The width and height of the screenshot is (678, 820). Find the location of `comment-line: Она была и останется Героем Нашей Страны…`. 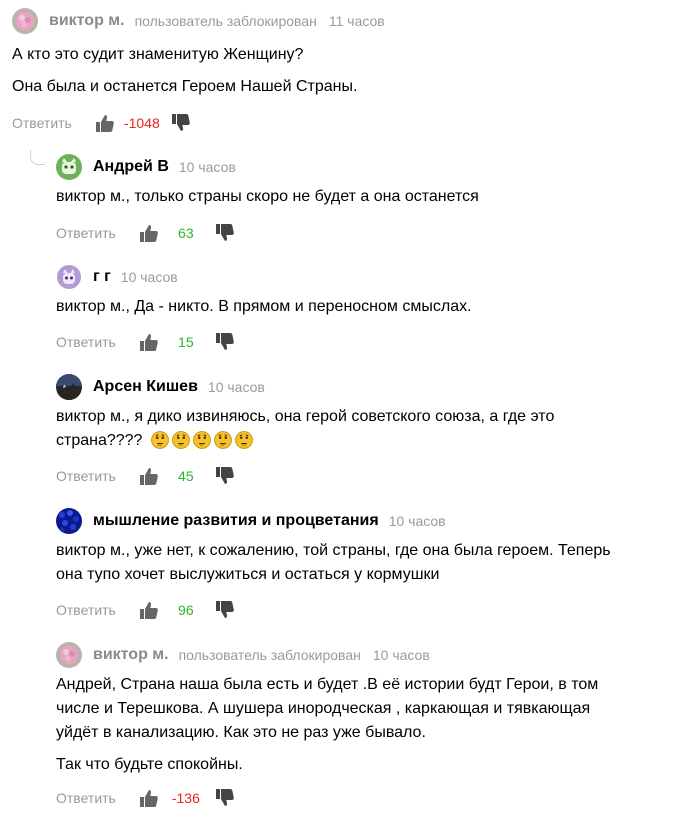

comment-line: Она была и останется Героем Нашей Страны… is located at coordinates (185, 86).